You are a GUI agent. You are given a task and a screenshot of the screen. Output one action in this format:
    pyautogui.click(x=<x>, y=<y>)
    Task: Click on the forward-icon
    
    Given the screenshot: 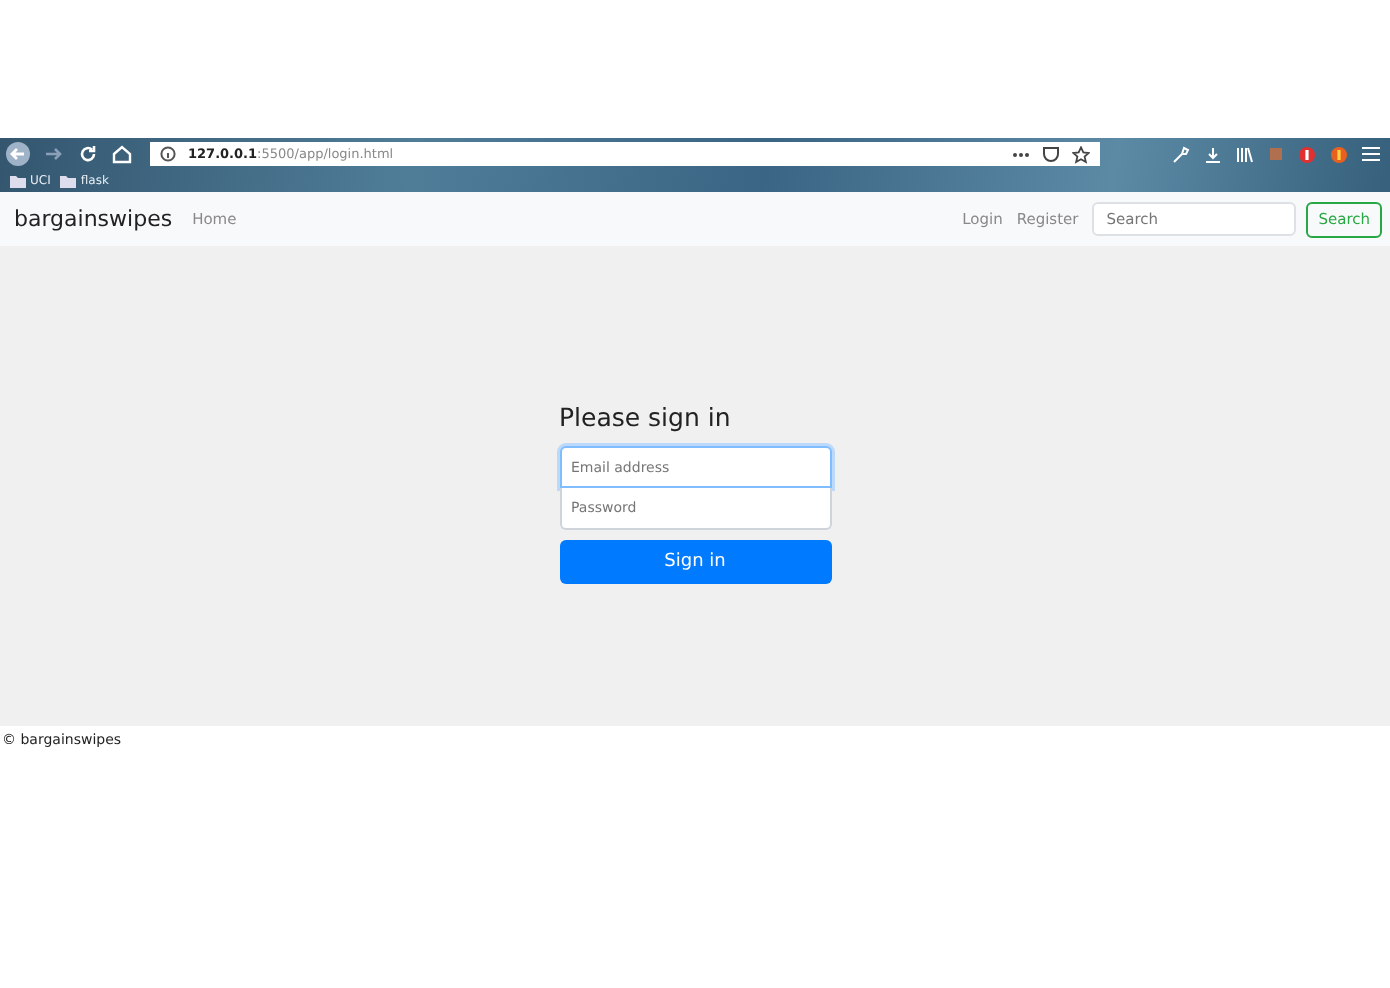 What is the action you would take?
    pyautogui.click(x=54, y=154)
    